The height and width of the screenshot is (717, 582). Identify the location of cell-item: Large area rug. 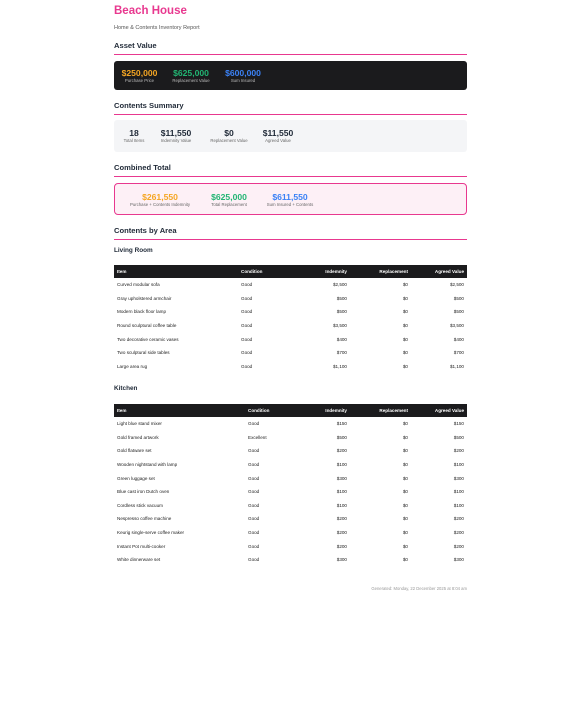
(132, 366).